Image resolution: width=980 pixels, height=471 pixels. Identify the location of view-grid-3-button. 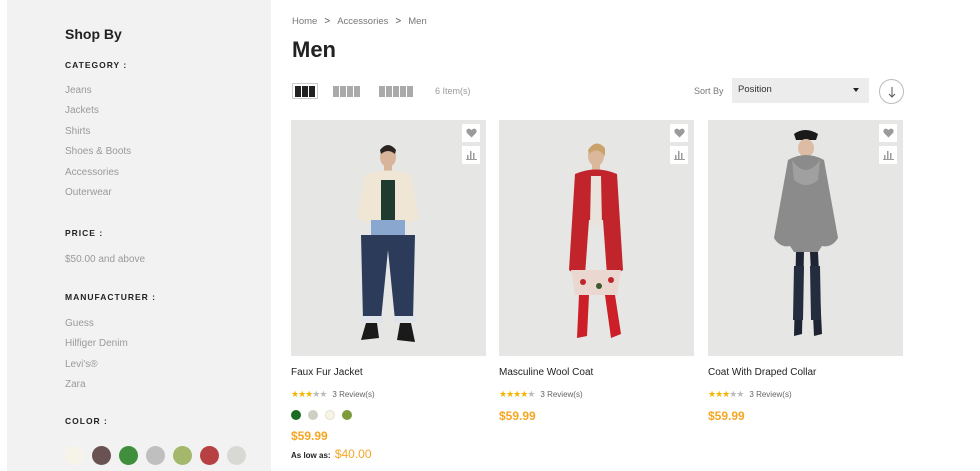
(305, 91).